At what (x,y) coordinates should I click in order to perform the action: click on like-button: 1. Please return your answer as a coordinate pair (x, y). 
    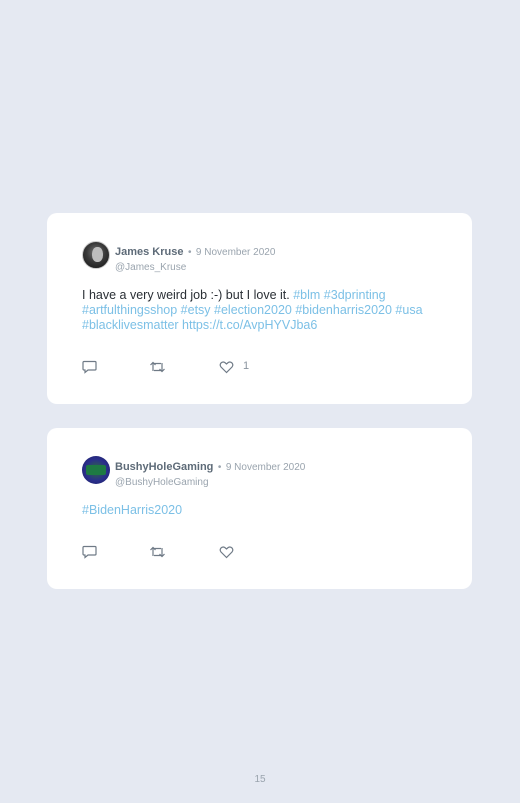
    Looking at the image, I should click on (234, 367).